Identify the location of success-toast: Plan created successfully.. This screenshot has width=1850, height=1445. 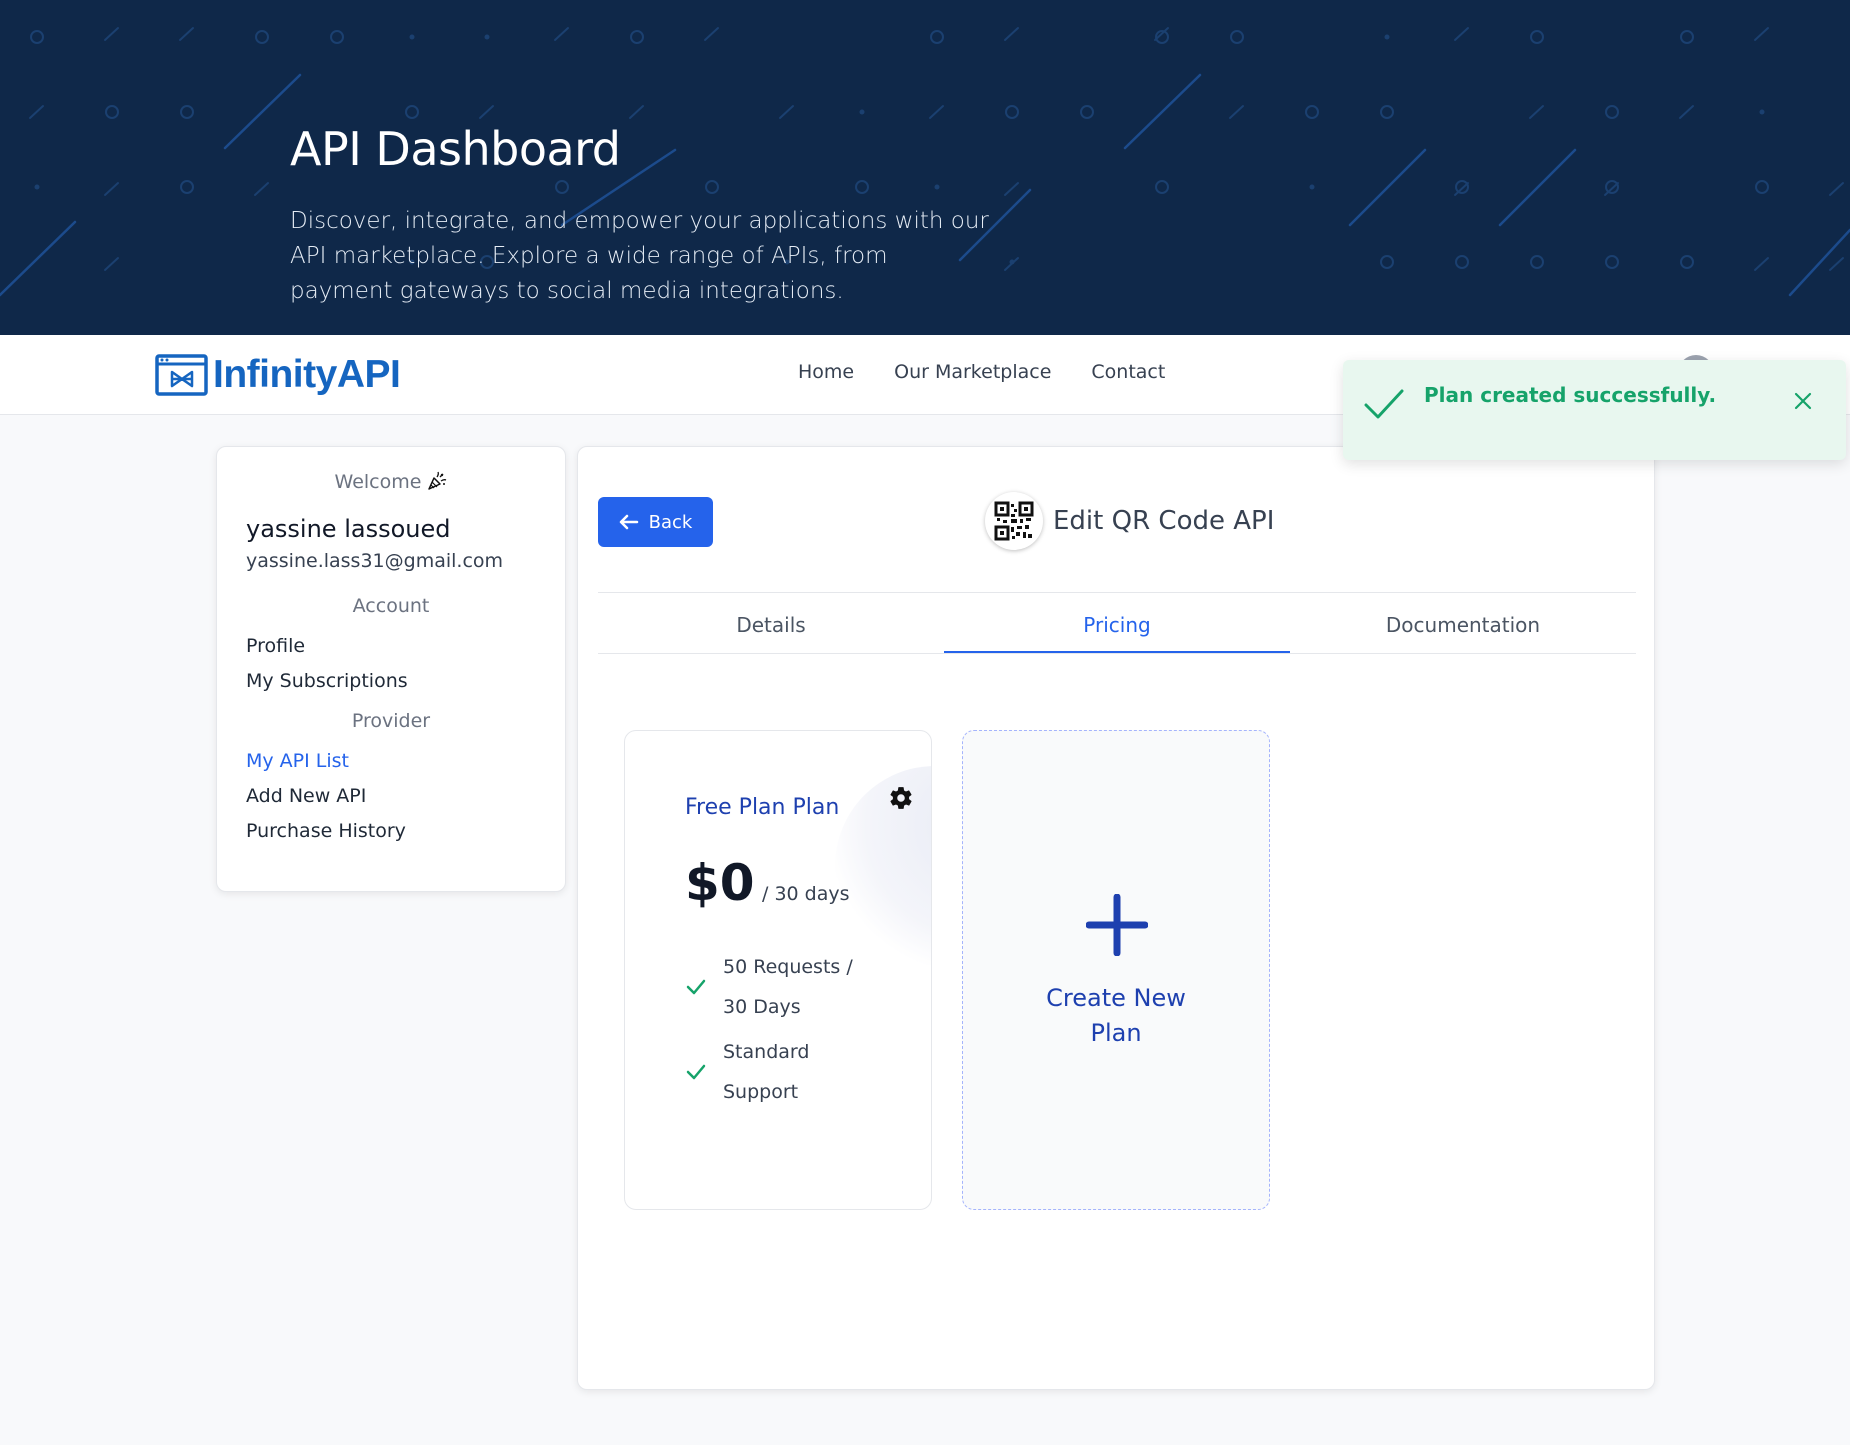
(1594, 410).